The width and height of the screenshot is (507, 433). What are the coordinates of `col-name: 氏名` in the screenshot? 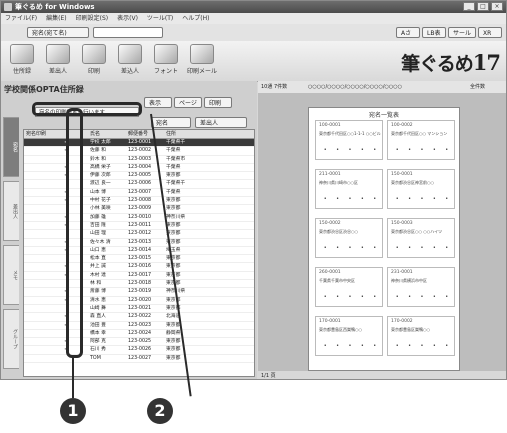 It's located at (95, 134).